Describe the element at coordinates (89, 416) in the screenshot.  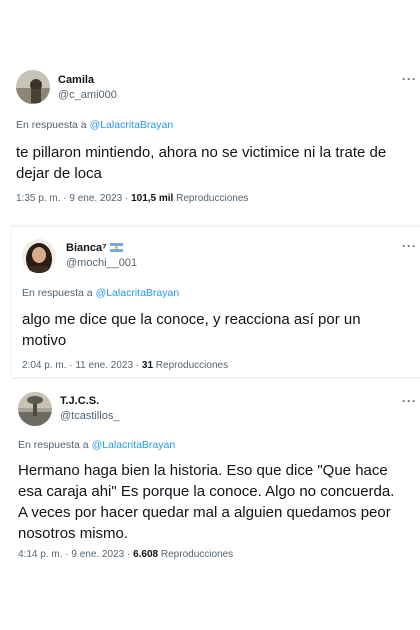
I see `user-handle: @tcastillos_` at that location.